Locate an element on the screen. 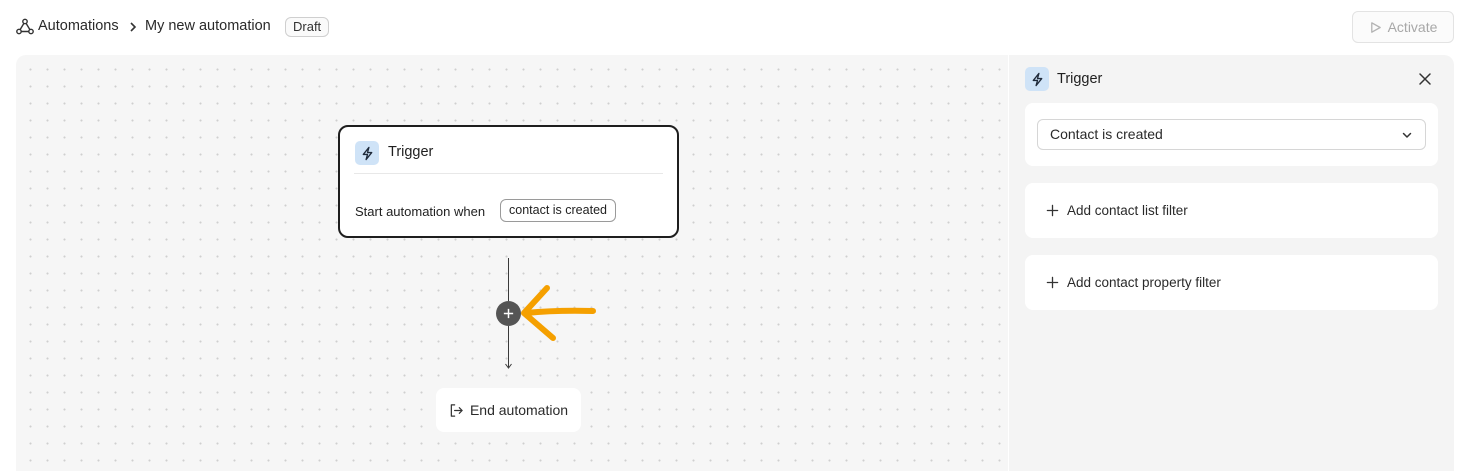 The height and width of the screenshot is (471, 1470). panel-title: Trigger is located at coordinates (1080, 79).